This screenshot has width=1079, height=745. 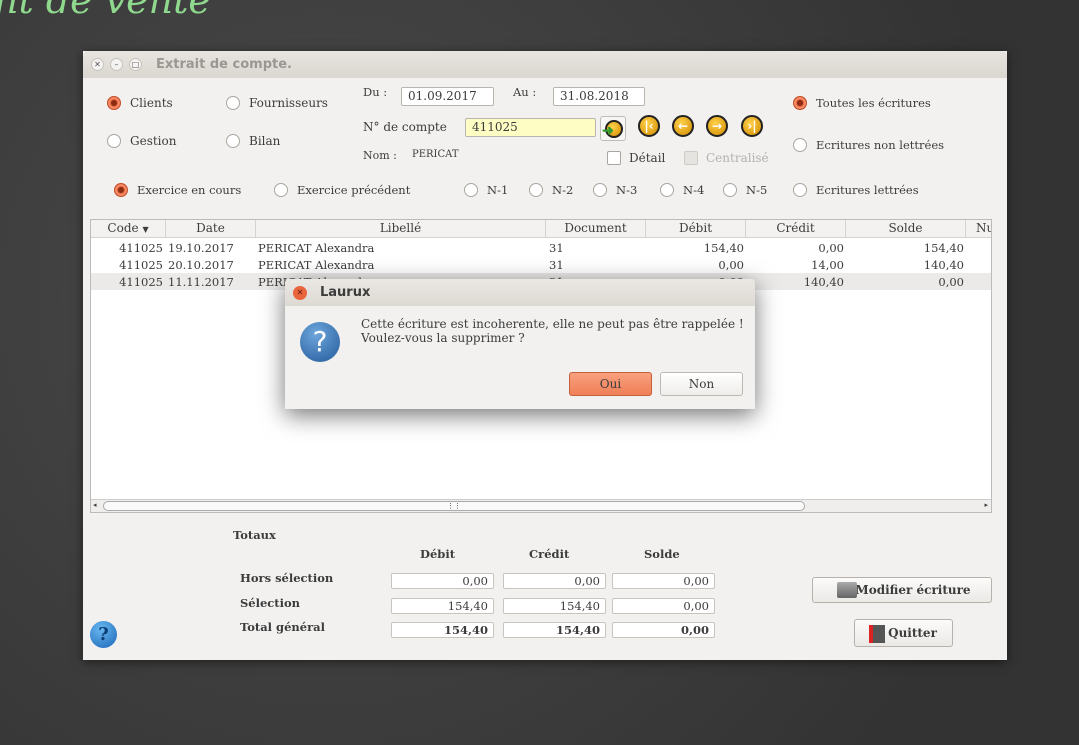 I want to click on totals-row-label: Total général, so click(x=282, y=627).